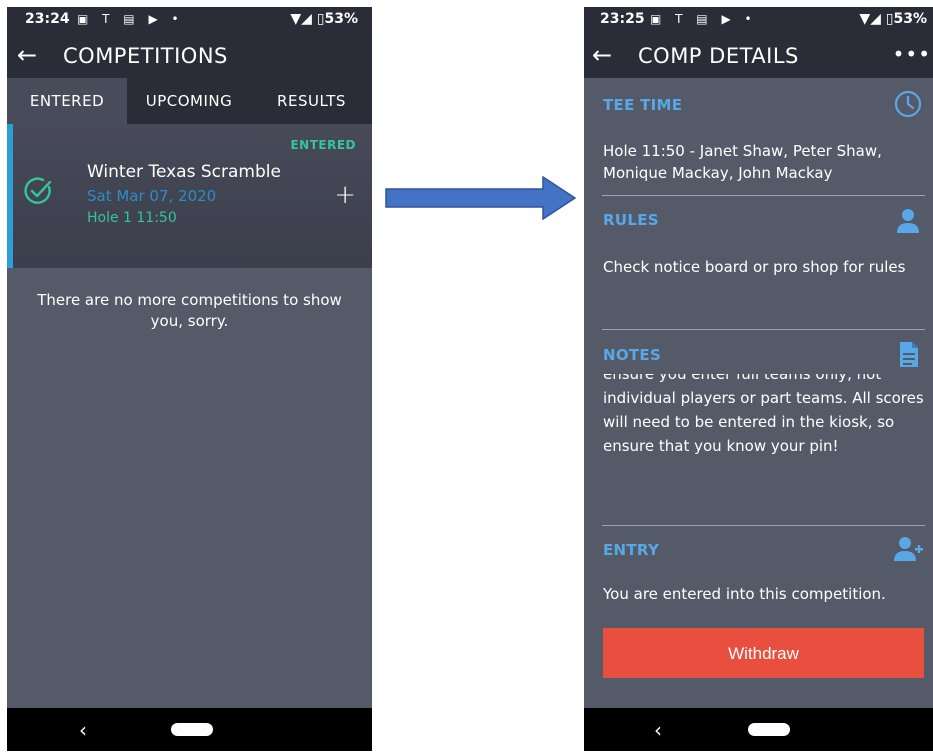 This screenshot has height=753, width=933. I want to click on app-bar: ← COMPETITIONS, so click(189, 55).